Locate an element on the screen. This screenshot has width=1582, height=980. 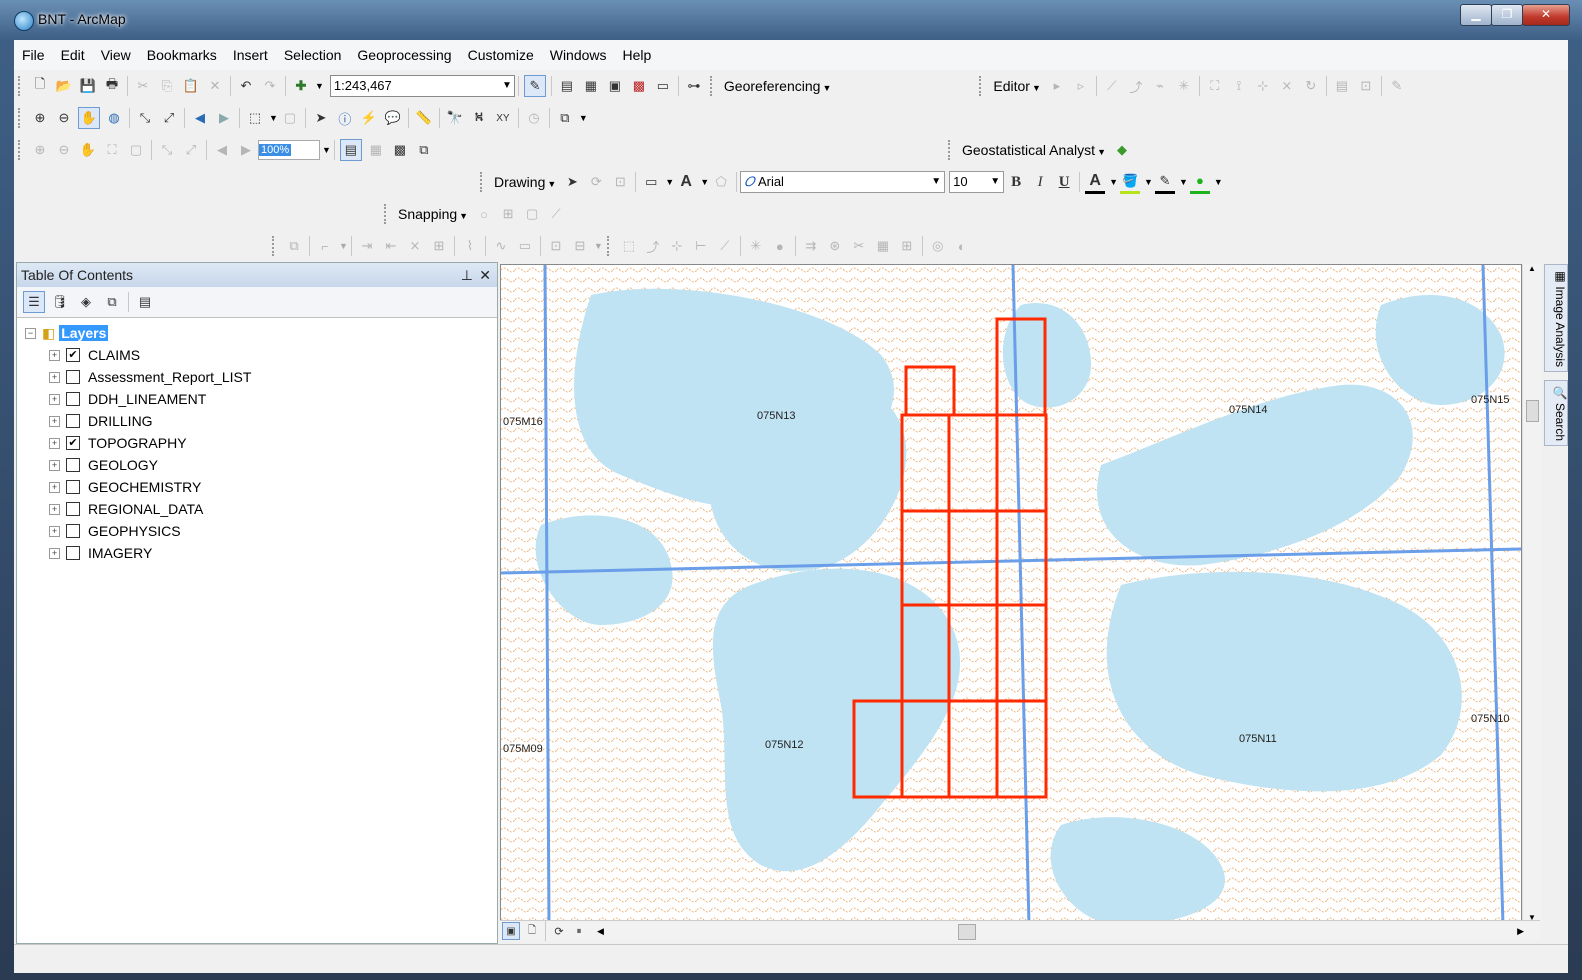
marker-color-icon: ● is located at coordinates (1199, 182).